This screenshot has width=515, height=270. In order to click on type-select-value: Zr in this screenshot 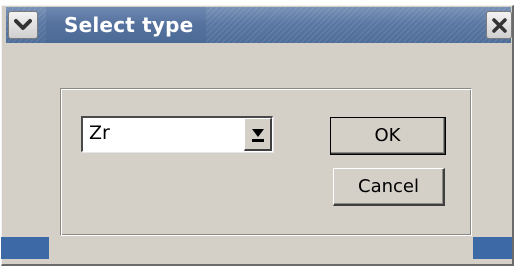, I will do `click(99, 133)`.